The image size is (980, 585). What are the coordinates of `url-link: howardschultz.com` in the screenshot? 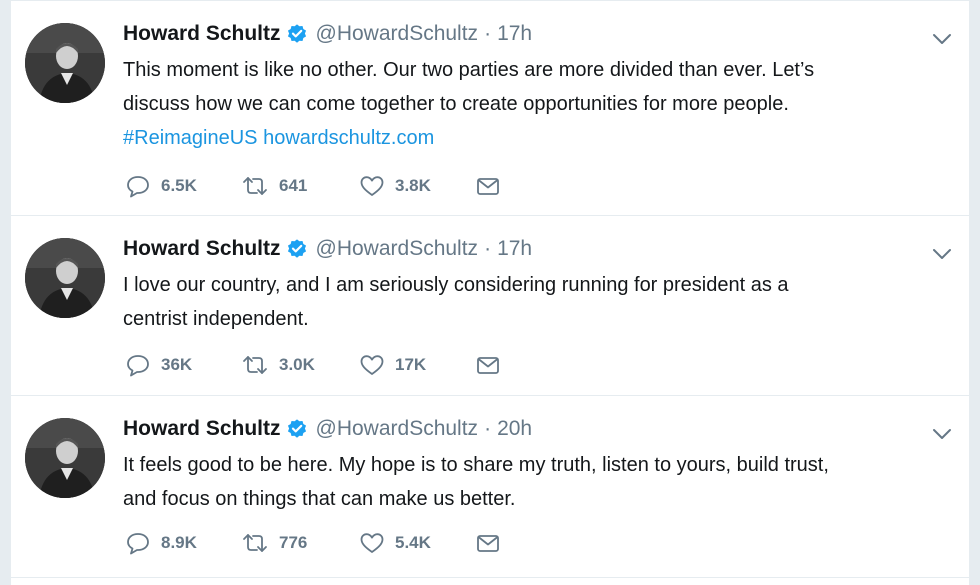 It's located at (348, 138).